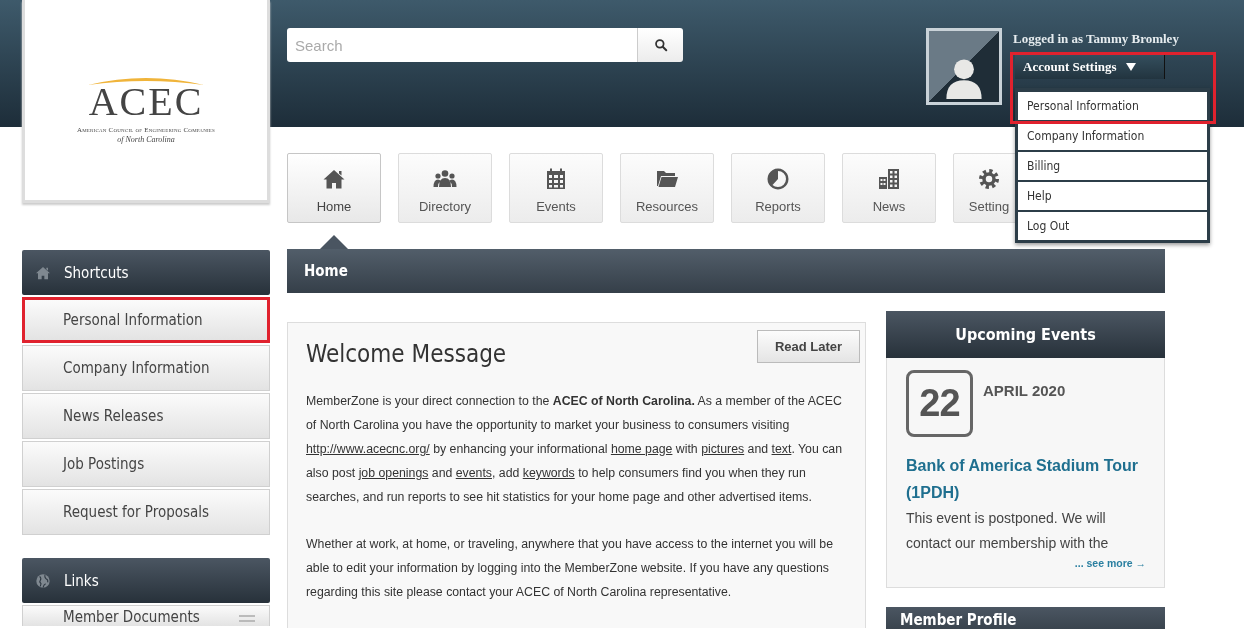  I want to click on sidebar-item: Member Documents, so click(146, 615).